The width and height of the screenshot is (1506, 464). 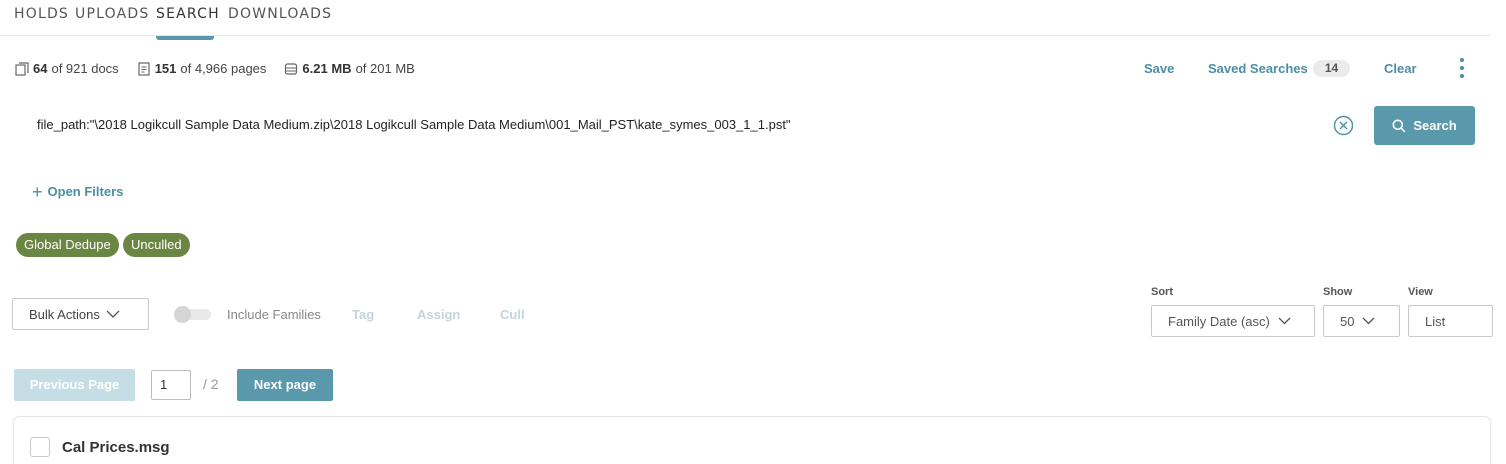 I want to click on view-dropdown: List, so click(x=1450, y=321).